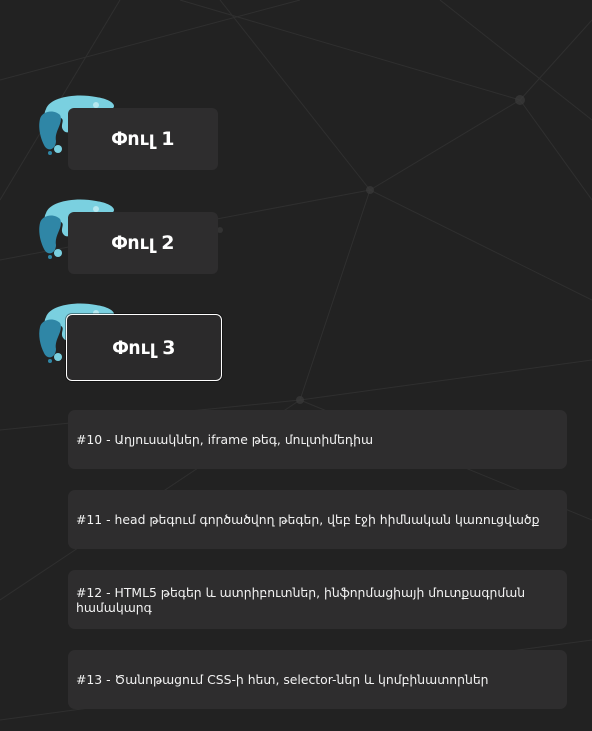  Describe the element at coordinates (143, 139) in the screenshot. I see `phase-button-1: Փուլ 1` at that location.